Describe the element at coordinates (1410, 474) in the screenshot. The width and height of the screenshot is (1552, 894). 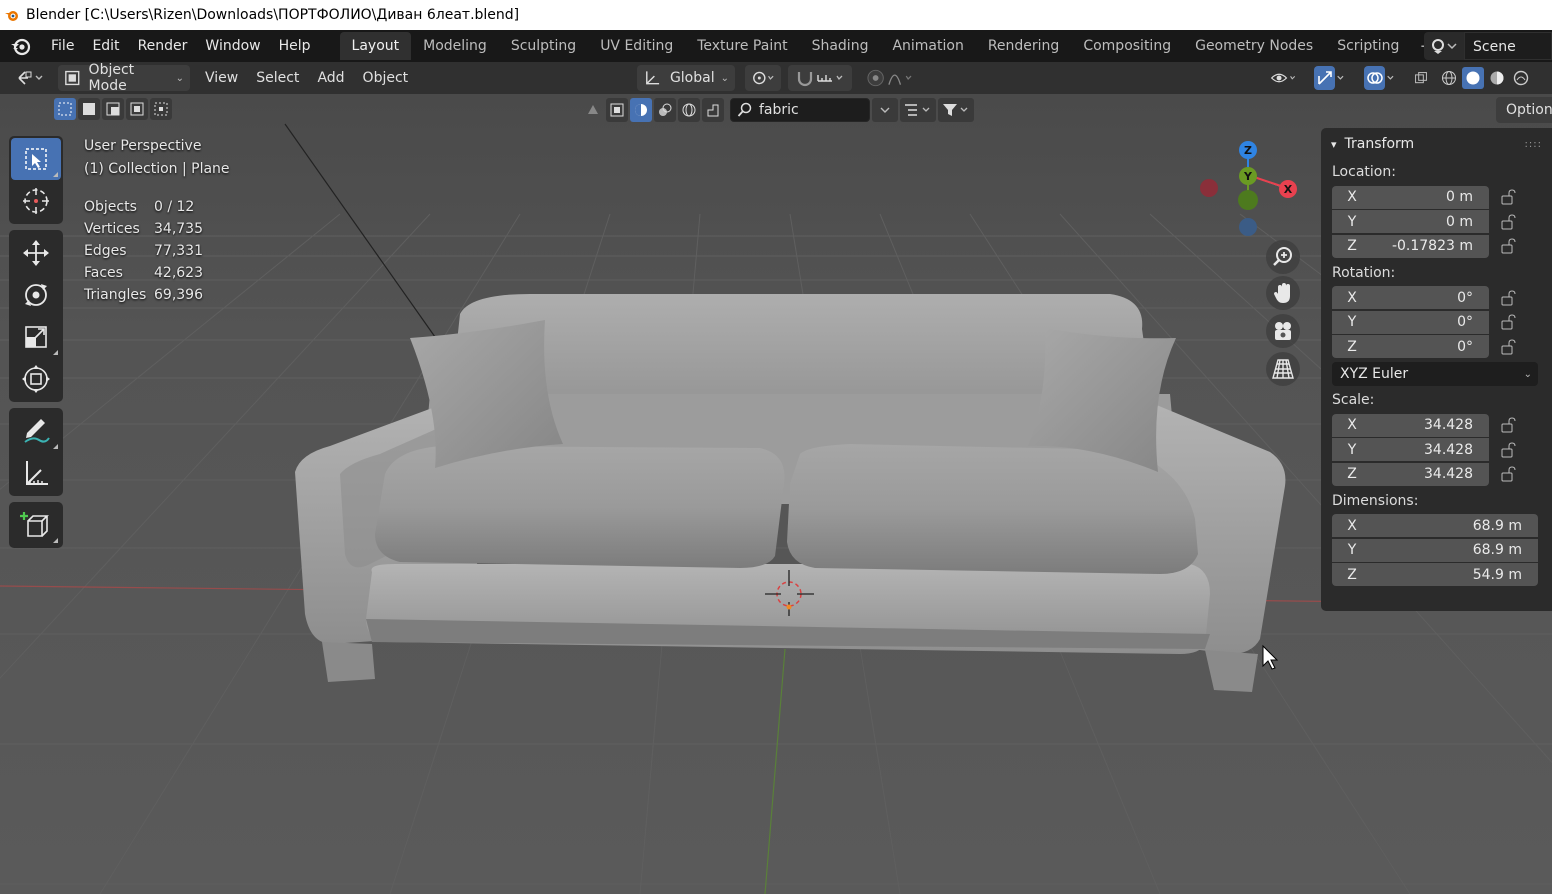
I see `scale-z-field: Z 34.428` at that location.